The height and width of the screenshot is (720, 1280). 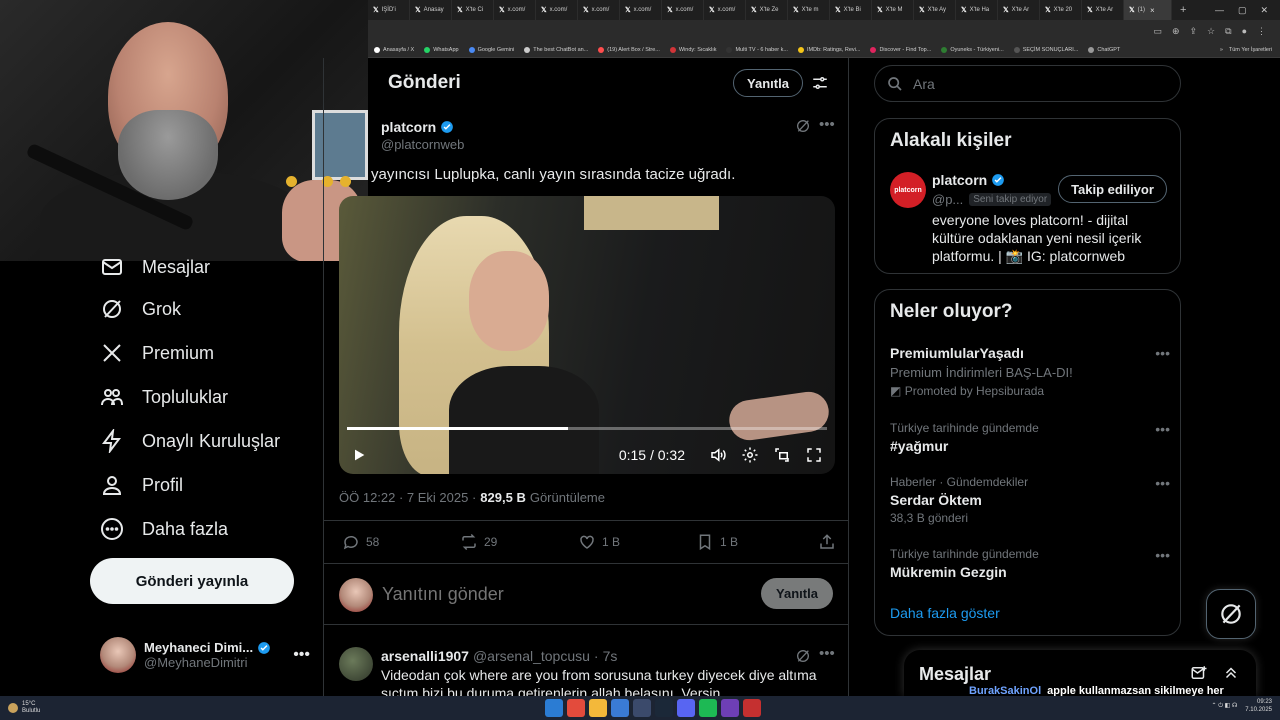 I want to click on play-icon, so click(x=359, y=455).